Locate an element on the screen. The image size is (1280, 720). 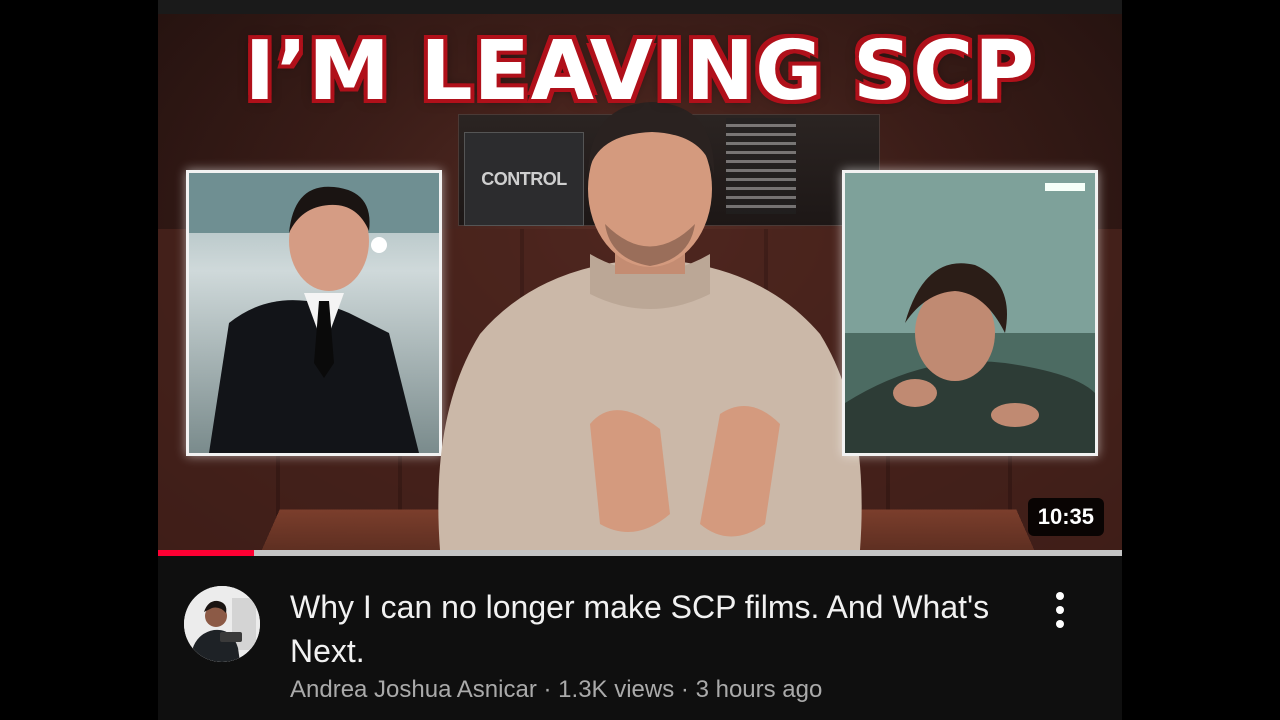
more-vertical-icon is located at coordinates (1060, 610).